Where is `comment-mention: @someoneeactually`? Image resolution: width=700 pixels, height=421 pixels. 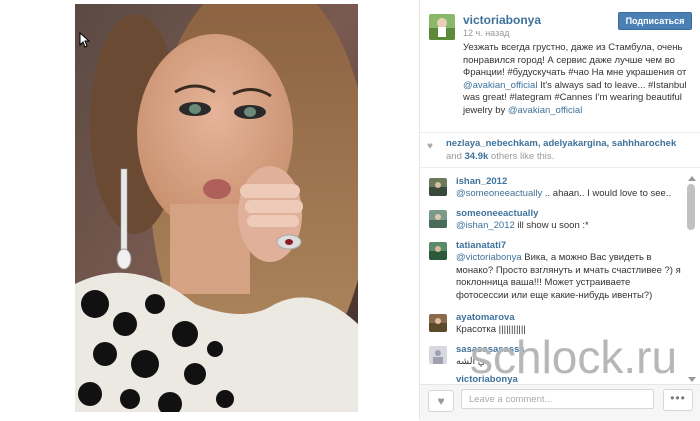 comment-mention: @someoneeactually is located at coordinates (499, 193).